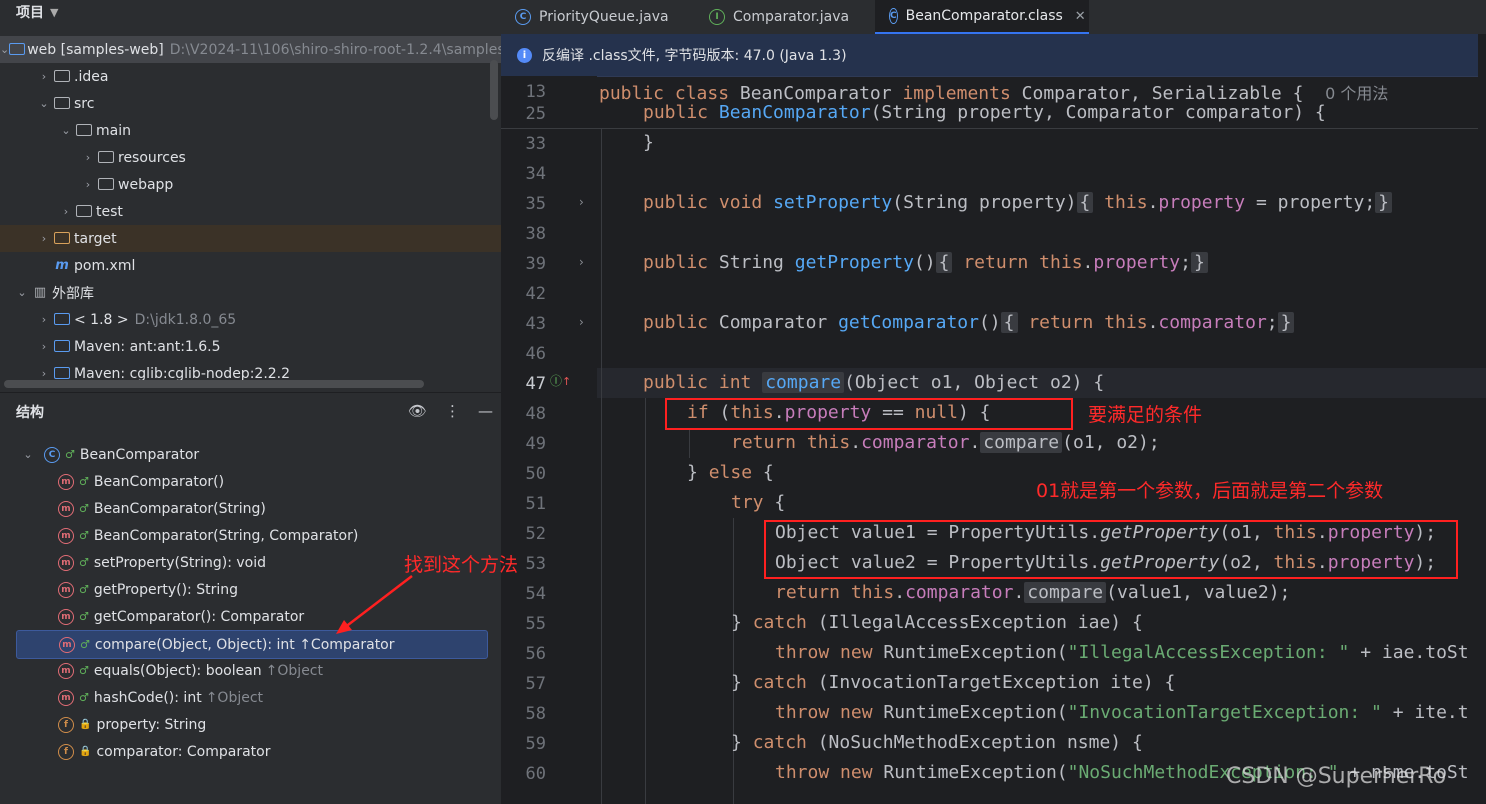 The width and height of the screenshot is (1486, 804). Describe the element at coordinates (250, 103) in the screenshot. I see `tree-item: ⌄ src` at that location.